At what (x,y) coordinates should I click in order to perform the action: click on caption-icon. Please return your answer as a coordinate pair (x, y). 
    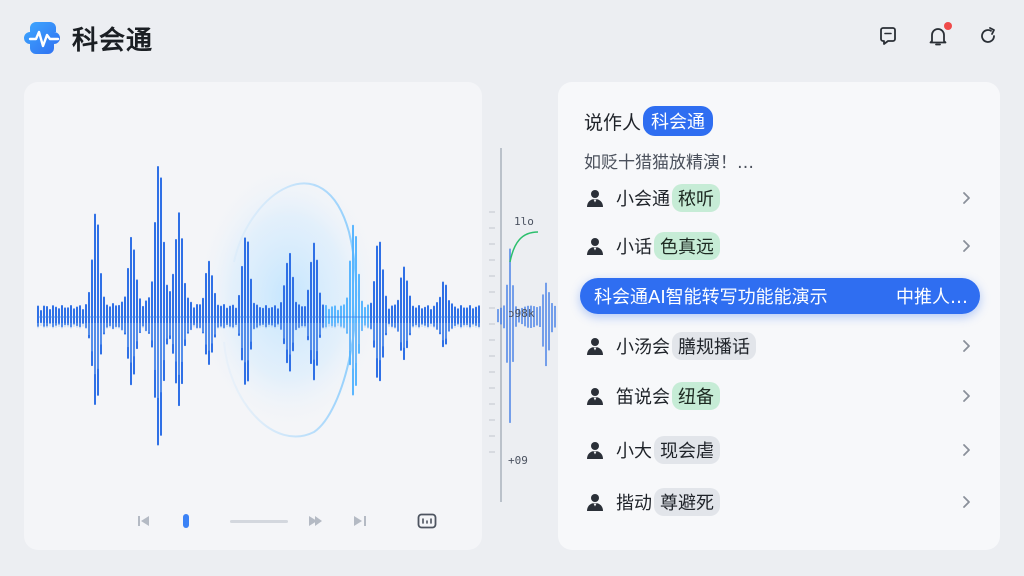
    Looking at the image, I should click on (427, 521).